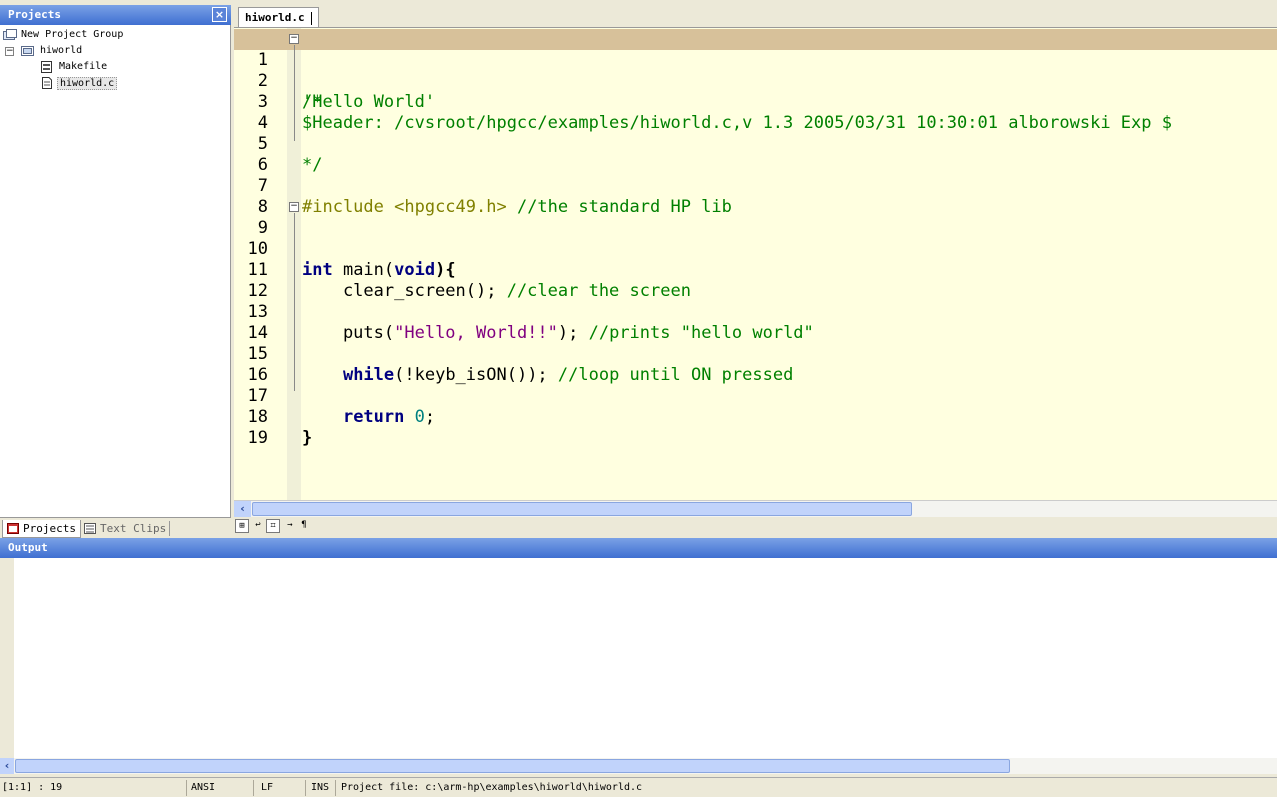  I want to click on tab-hiworld-c: hiworld.c, so click(278, 17).